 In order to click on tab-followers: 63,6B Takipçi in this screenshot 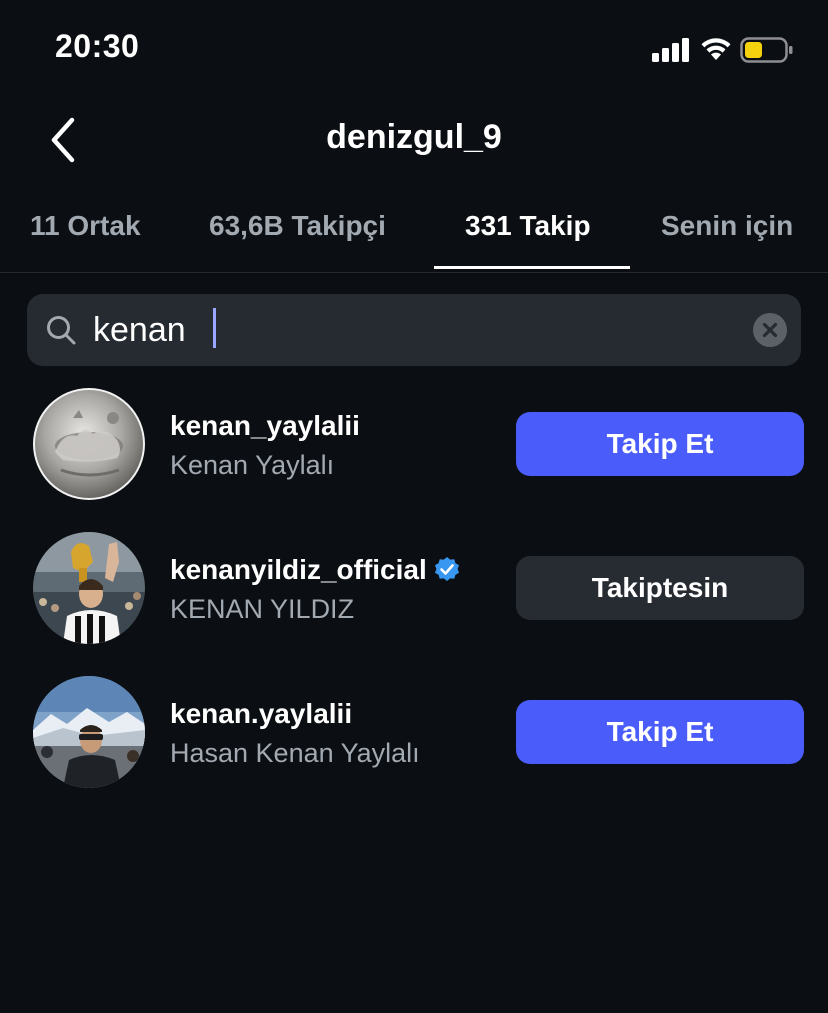, I will do `click(297, 226)`.